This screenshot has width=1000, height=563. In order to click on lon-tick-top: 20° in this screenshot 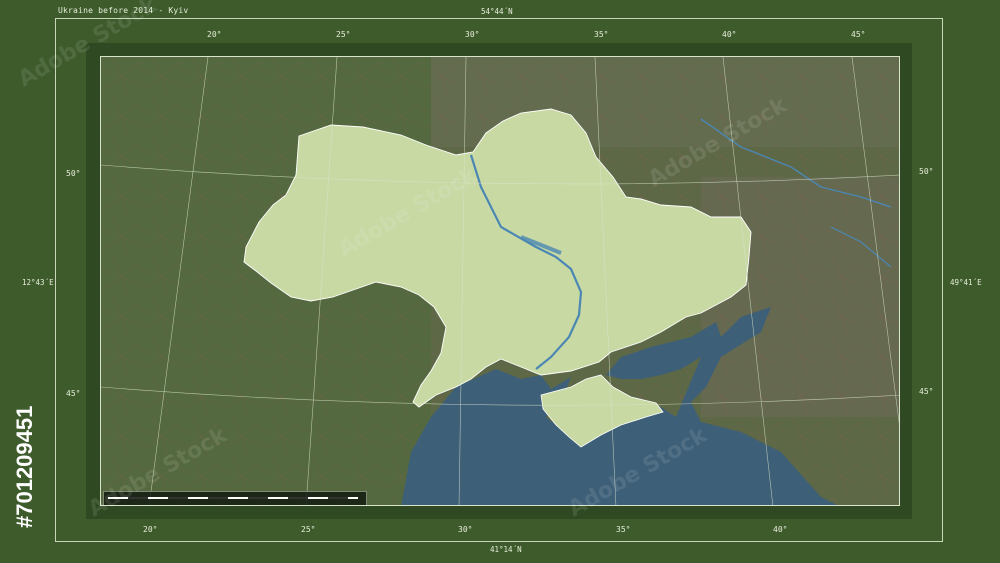, I will do `click(214, 34)`.